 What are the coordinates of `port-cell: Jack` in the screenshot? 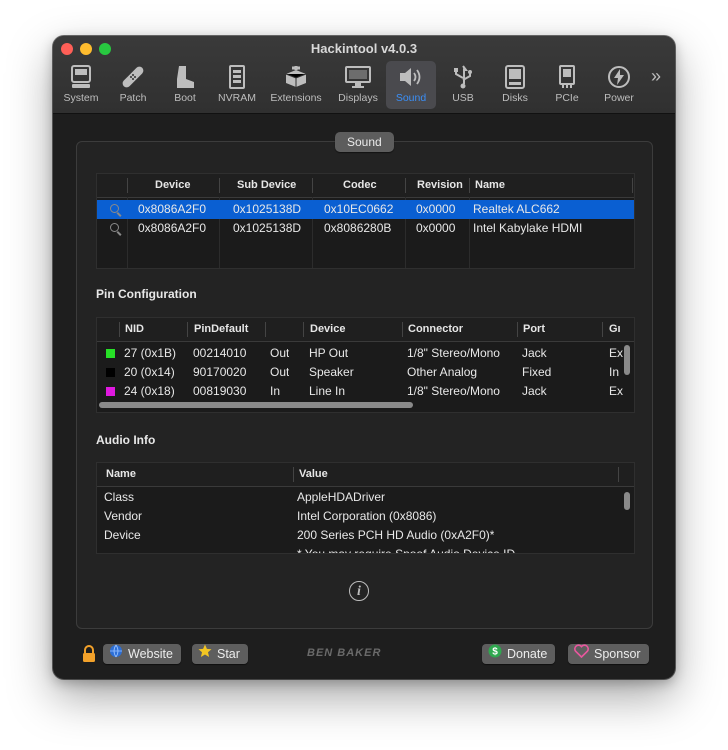 It's located at (534, 353).